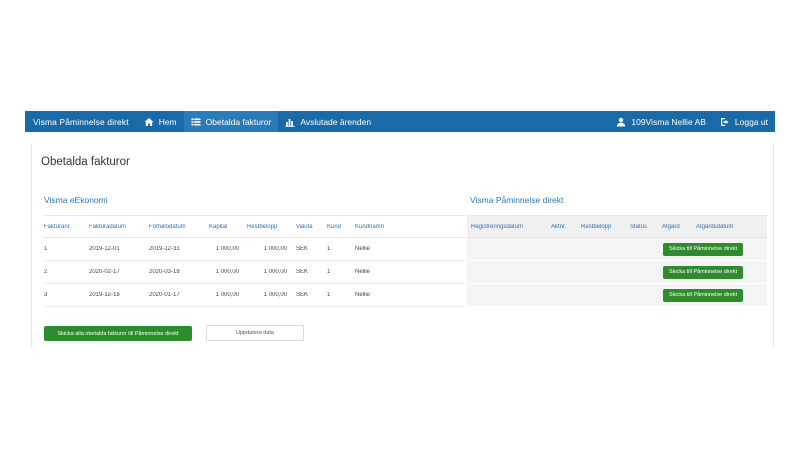 The height and width of the screenshot is (460, 800). What do you see at coordinates (311, 227) in the screenshot?
I see `column-header-currency: Valuta` at bounding box center [311, 227].